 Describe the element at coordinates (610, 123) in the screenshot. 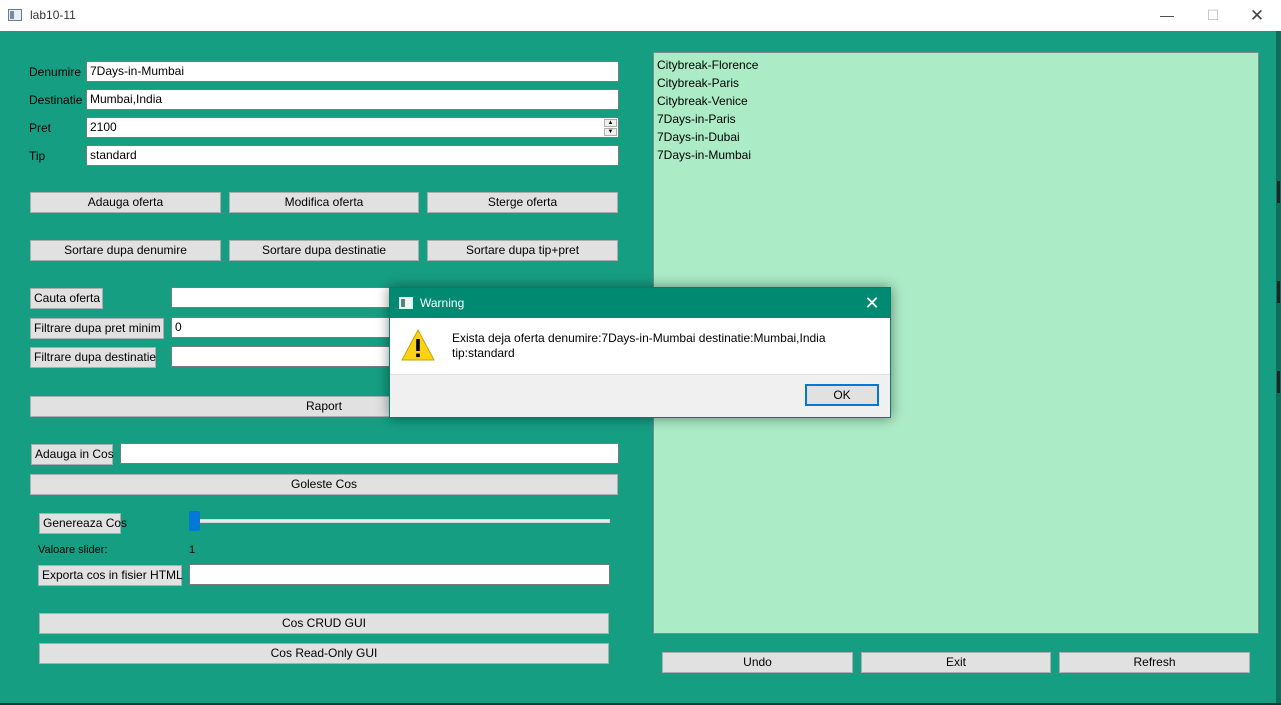

I see `spin-up-icon: ▲` at that location.